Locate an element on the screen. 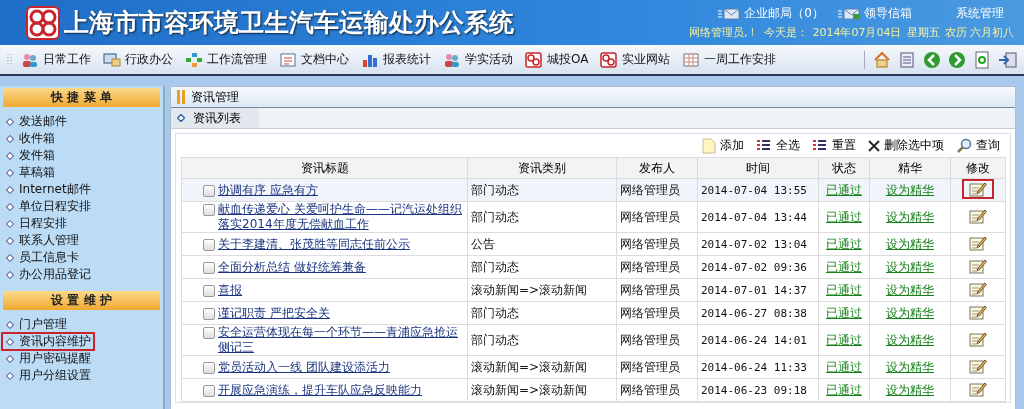  document-icon is located at coordinates (288, 59).